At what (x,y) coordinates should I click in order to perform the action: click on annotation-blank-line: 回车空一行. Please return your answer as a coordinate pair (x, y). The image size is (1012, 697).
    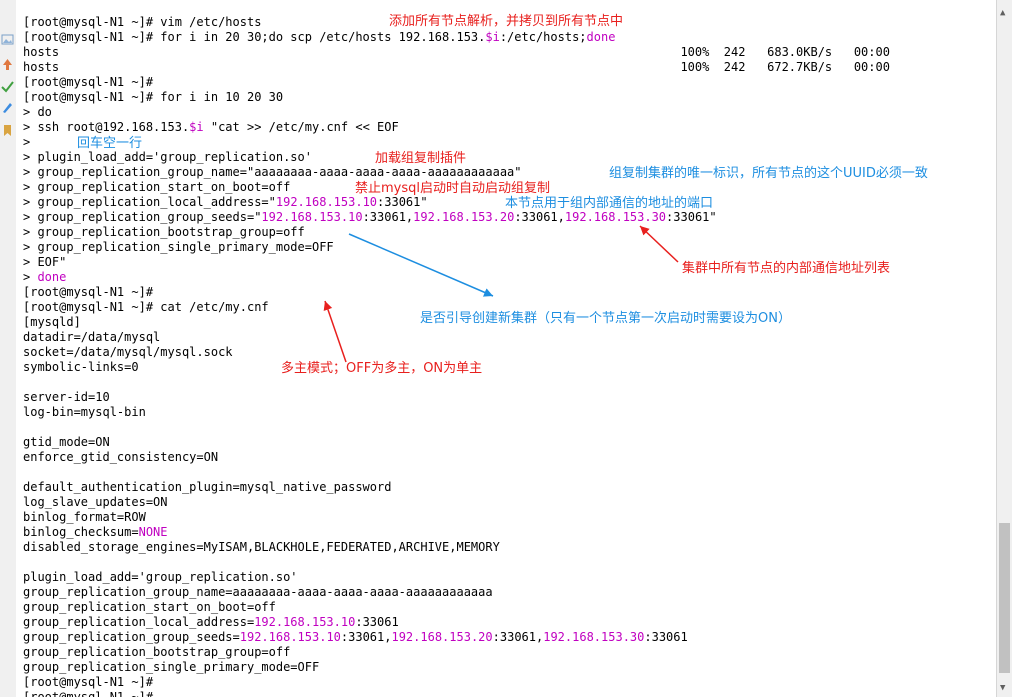
    Looking at the image, I should click on (110, 143).